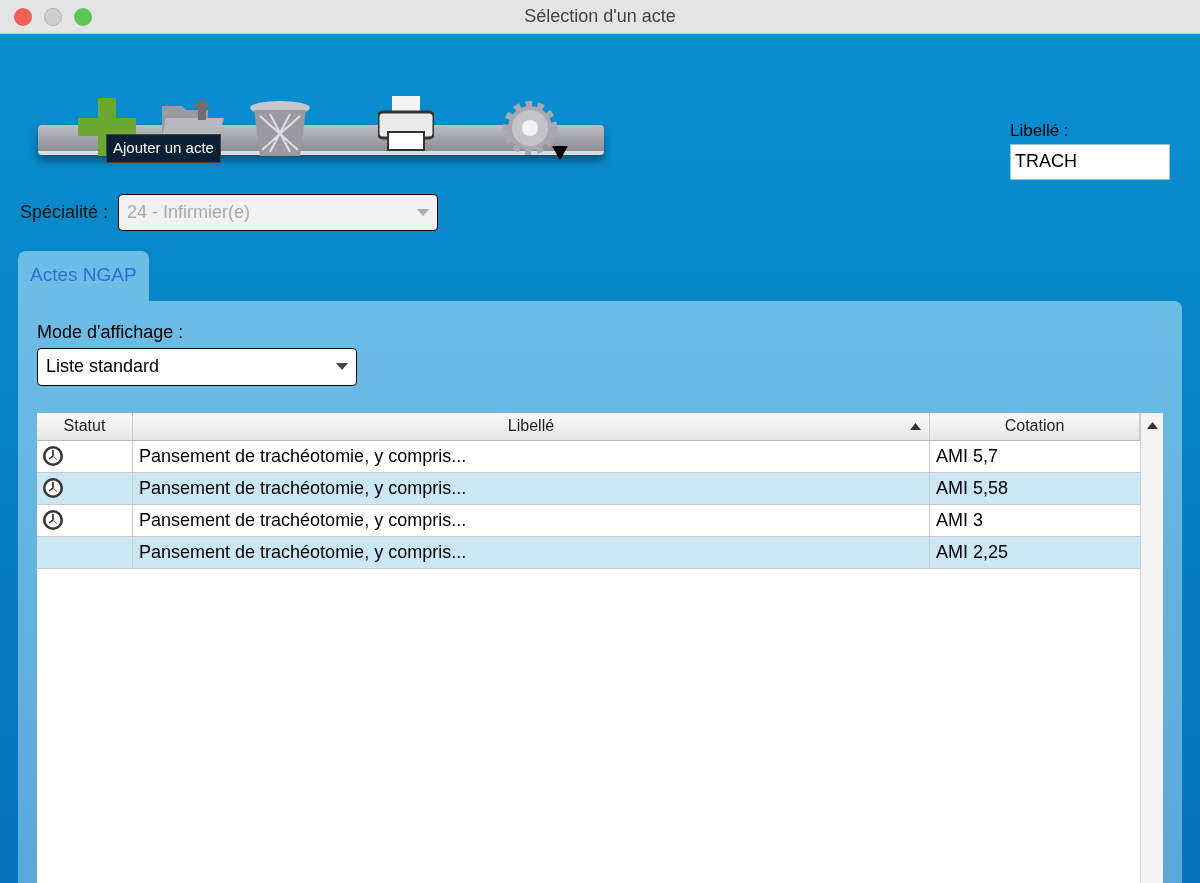 The image size is (1200, 883). Describe the element at coordinates (1090, 161) in the screenshot. I see `libelle-field: TRACH` at that location.